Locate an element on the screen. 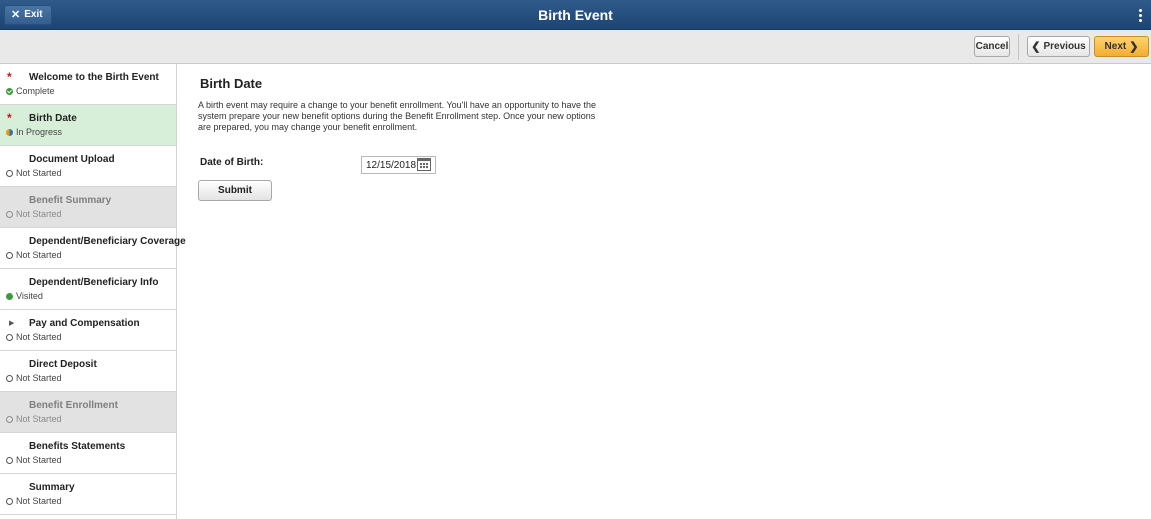 The image size is (1151, 519). step-title: Birth Date is located at coordinates (53, 118).